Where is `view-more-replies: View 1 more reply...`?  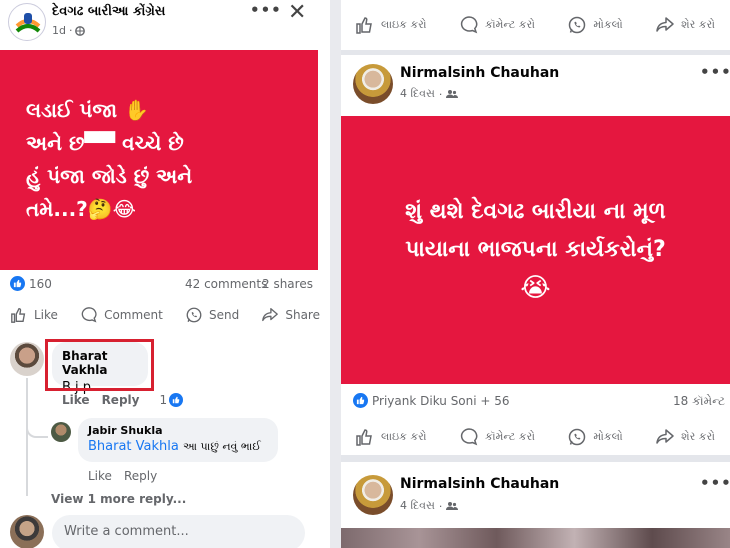 view-more-replies: View 1 more reply... is located at coordinates (118, 499).